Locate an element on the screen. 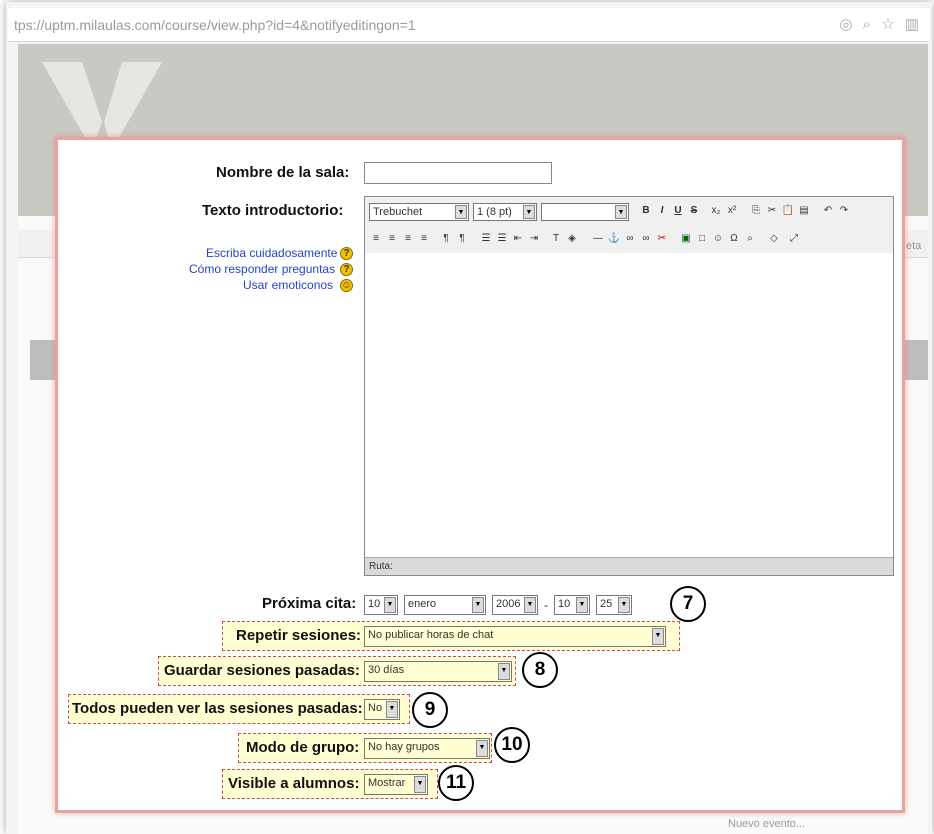 Image resolution: width=934 pixels, height=834 pixels. keep-sessions-select: 30 días ▼ is located at coordinates (438, 671).